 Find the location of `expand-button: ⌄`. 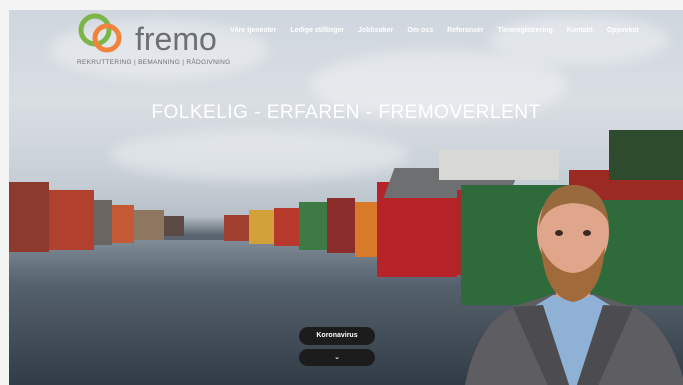

expand-button: ⌄ is located at coordinates (337, 357).